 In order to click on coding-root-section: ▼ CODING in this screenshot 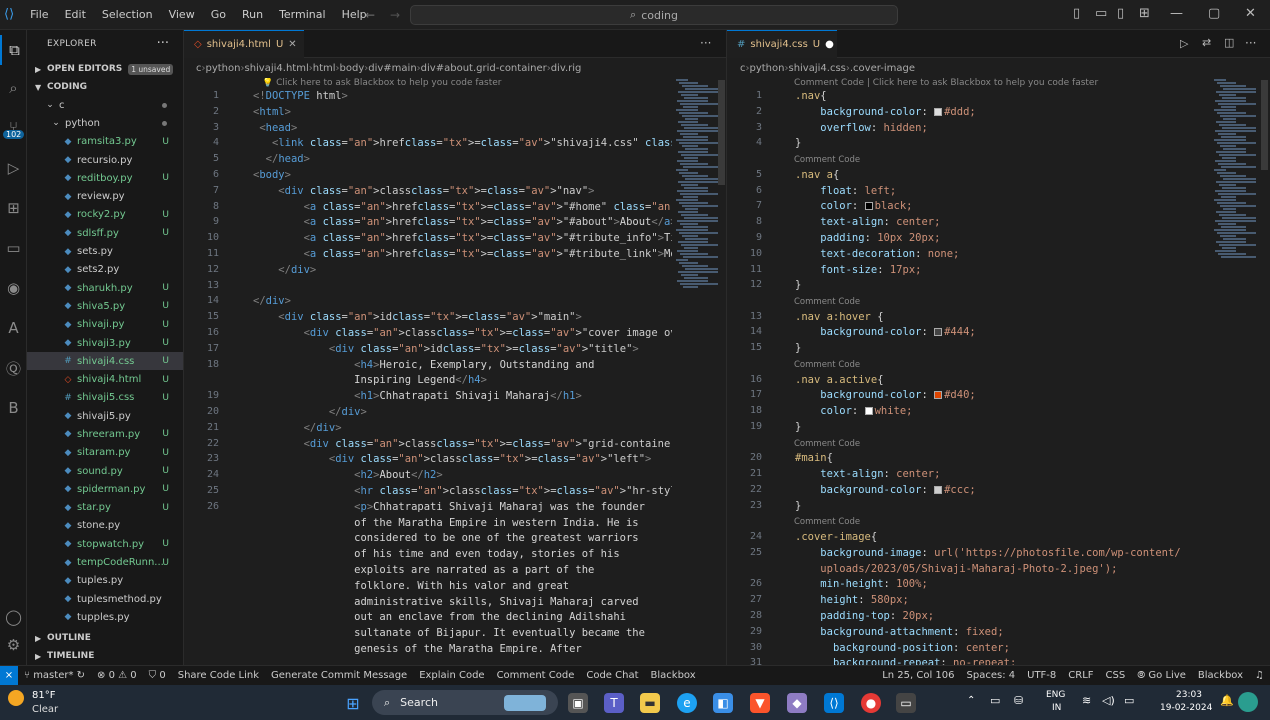, I will do `click(105, 87)`.